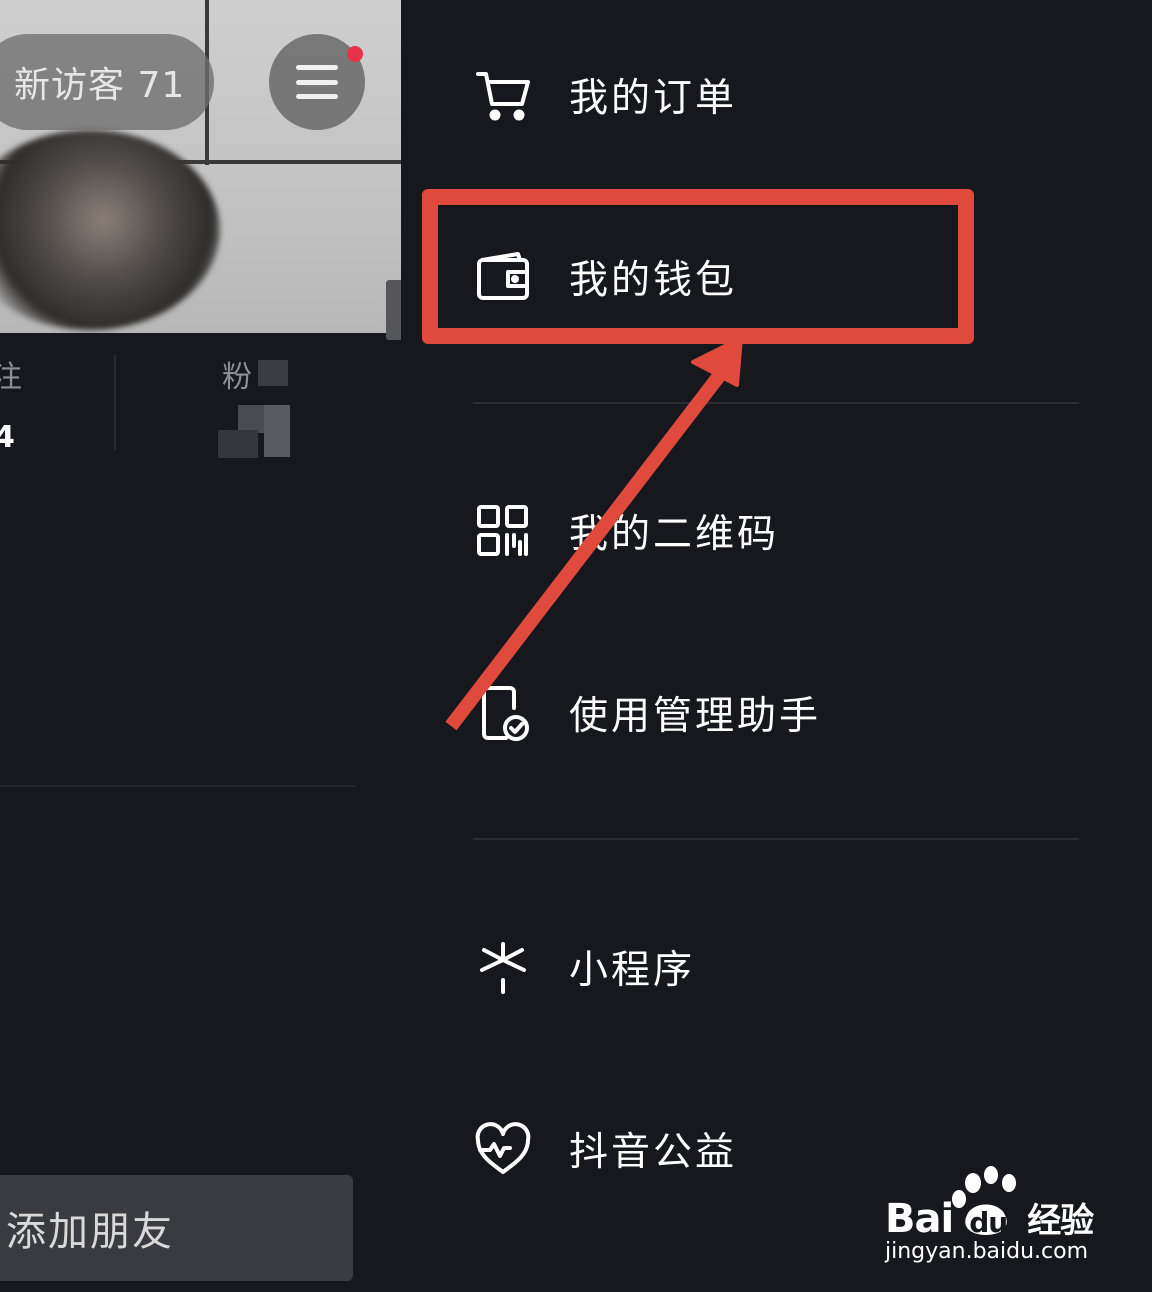  What do you see at coordinates (355, 54) in the screenshot?
I see `notification-dot` at bounding box center [355, 54].